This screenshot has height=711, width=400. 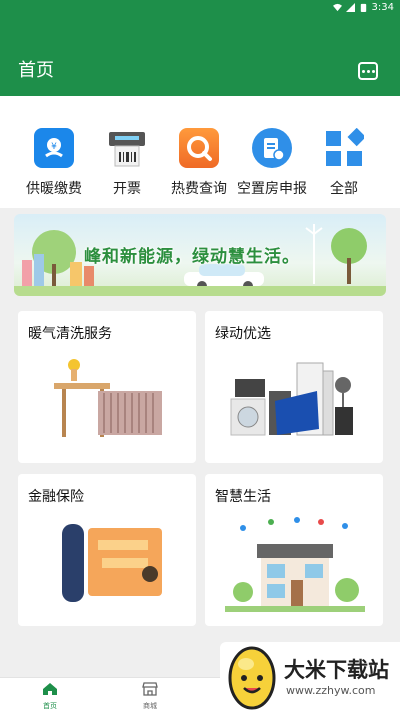 What do you see at coordinates (363, 7) in the screenshot?
I see `battery-icon` at bounding box center [363, 7].